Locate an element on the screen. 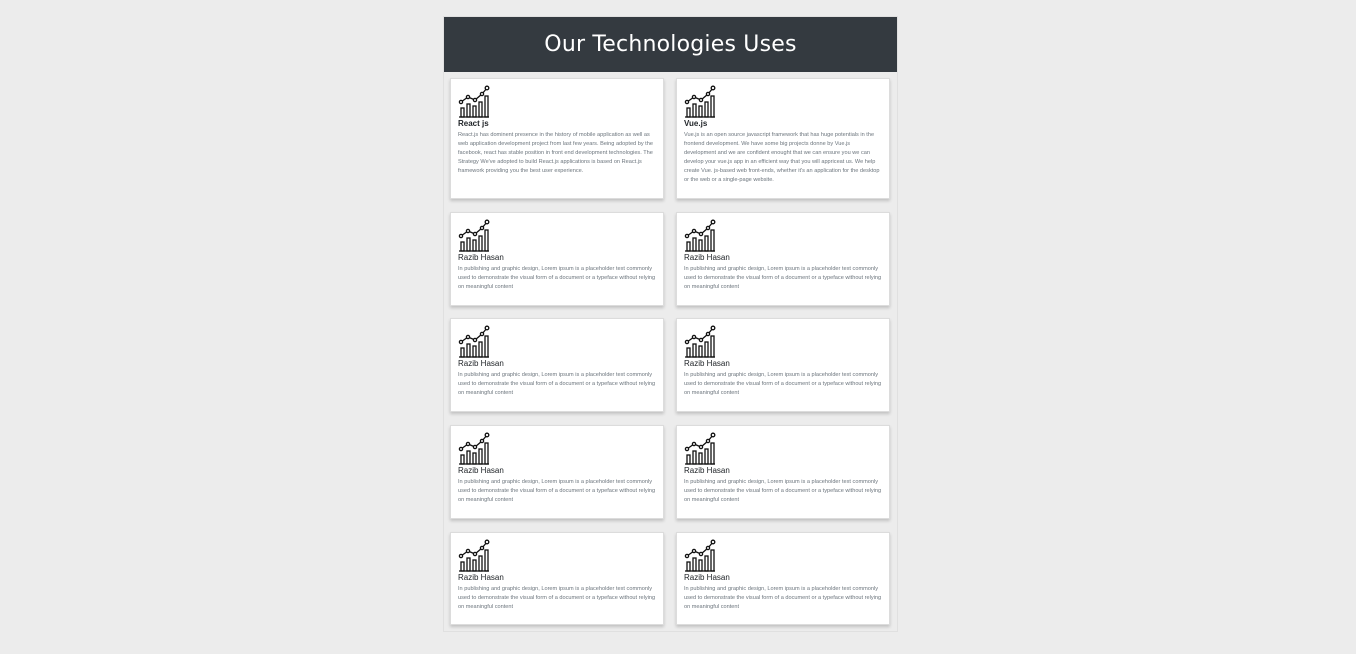  card-title: Vue.js is located at coordinates (696, 123).